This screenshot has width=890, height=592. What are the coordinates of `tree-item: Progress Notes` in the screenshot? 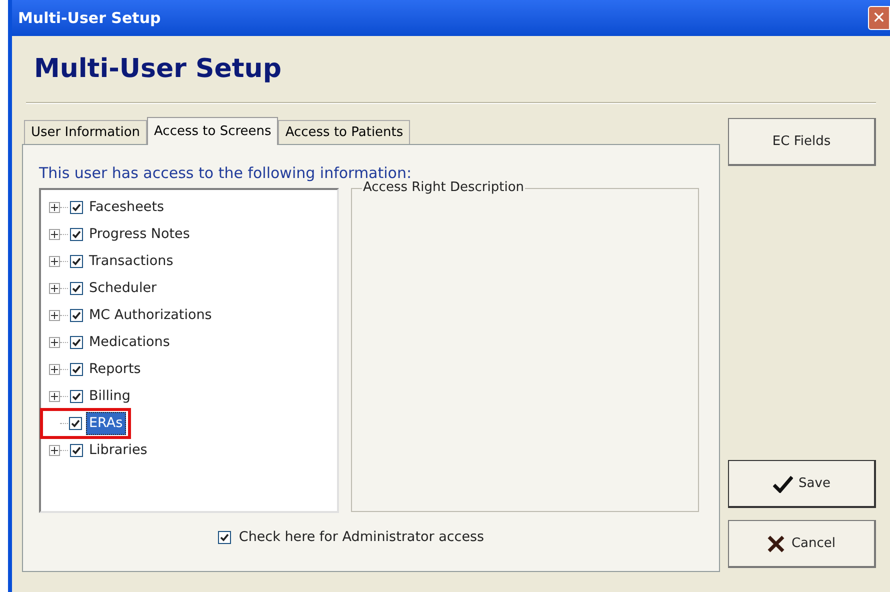 It's located at (139, 234).